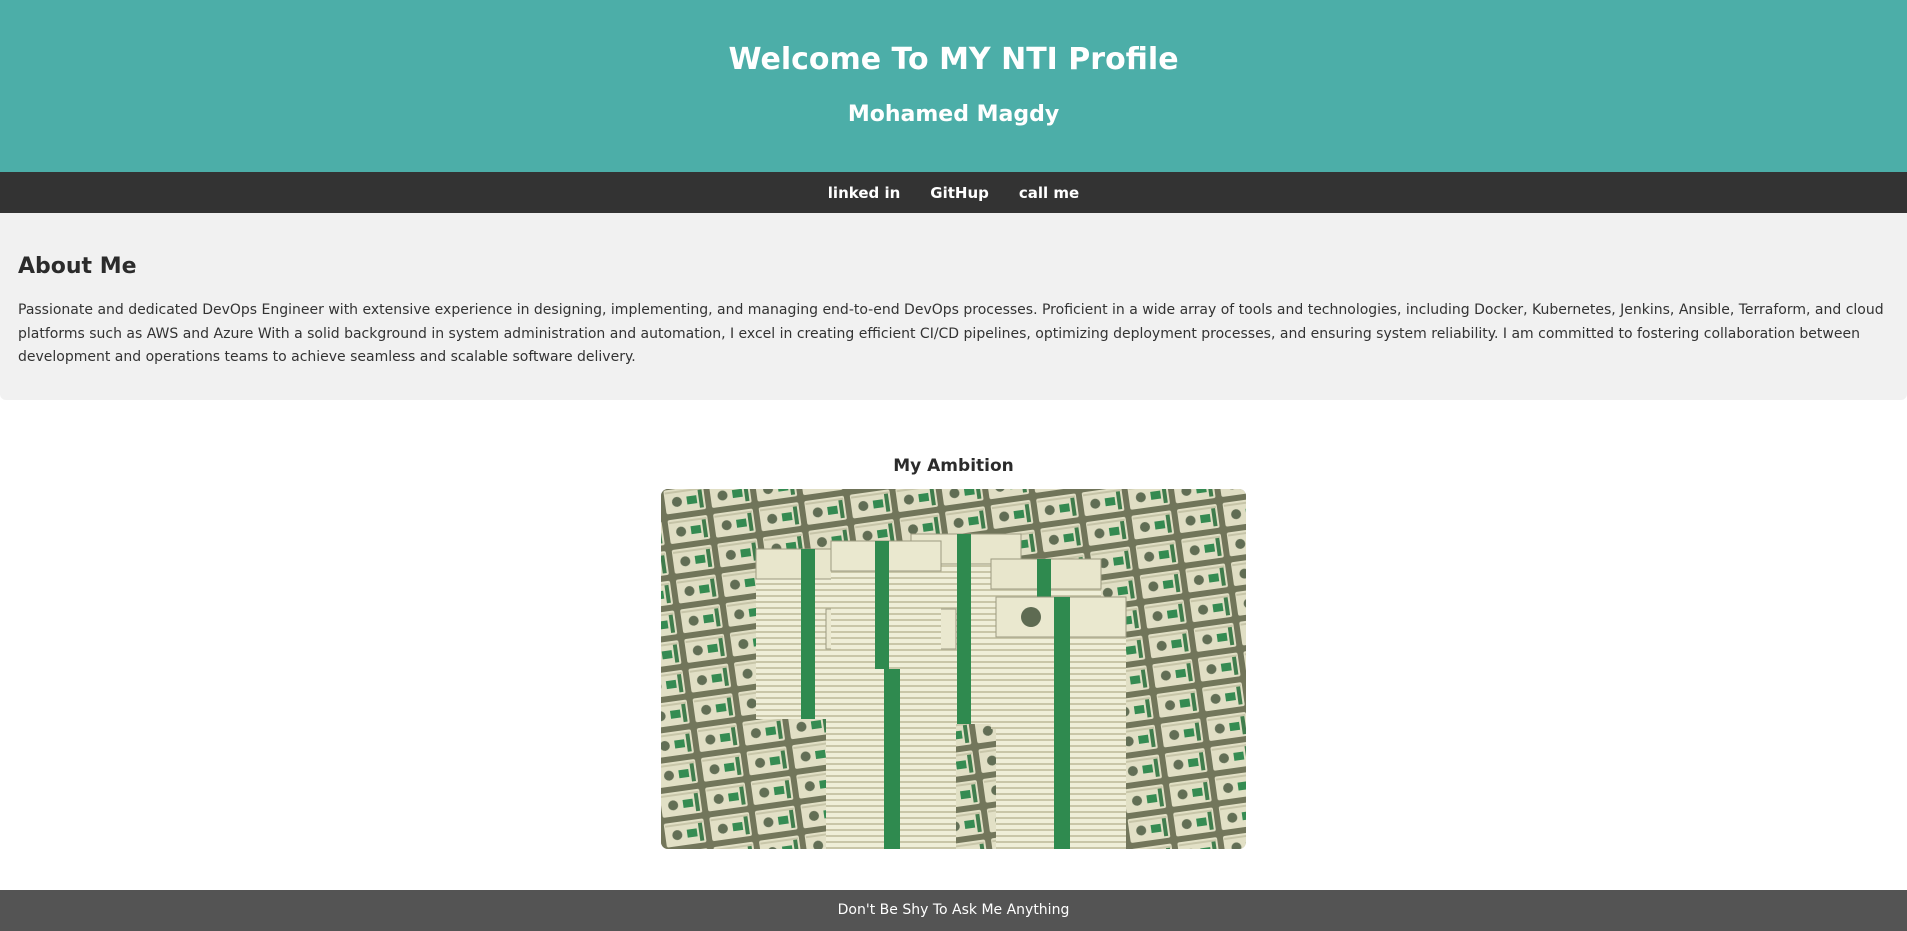  What do you see at coordinates (953, 466) in the screenshot?
I see `ambition-heading: My Ambition` at bounding box center [953, 466].